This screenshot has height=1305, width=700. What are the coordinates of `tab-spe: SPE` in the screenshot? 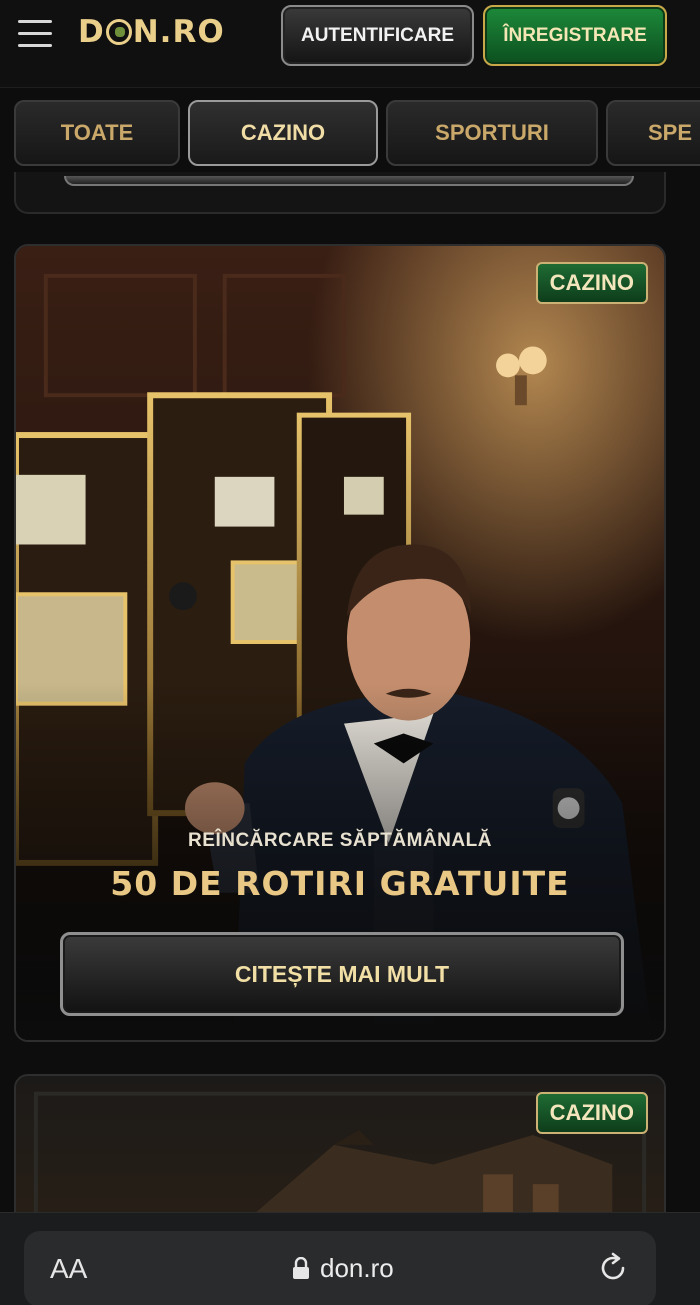 It's located at (653, 133).